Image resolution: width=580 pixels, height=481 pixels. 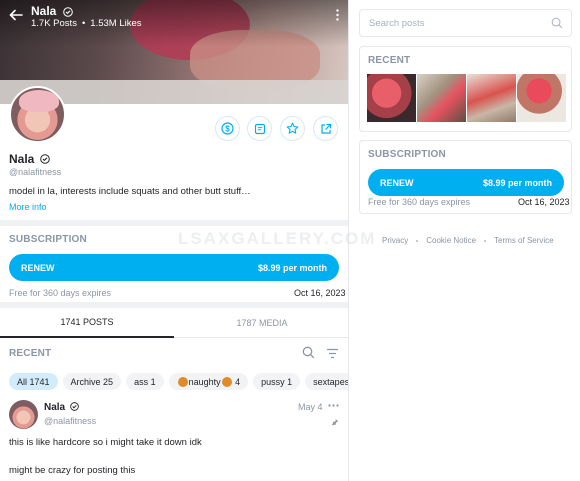 I want to click on chip-ass: ass 1, so click(x=145, y=381).